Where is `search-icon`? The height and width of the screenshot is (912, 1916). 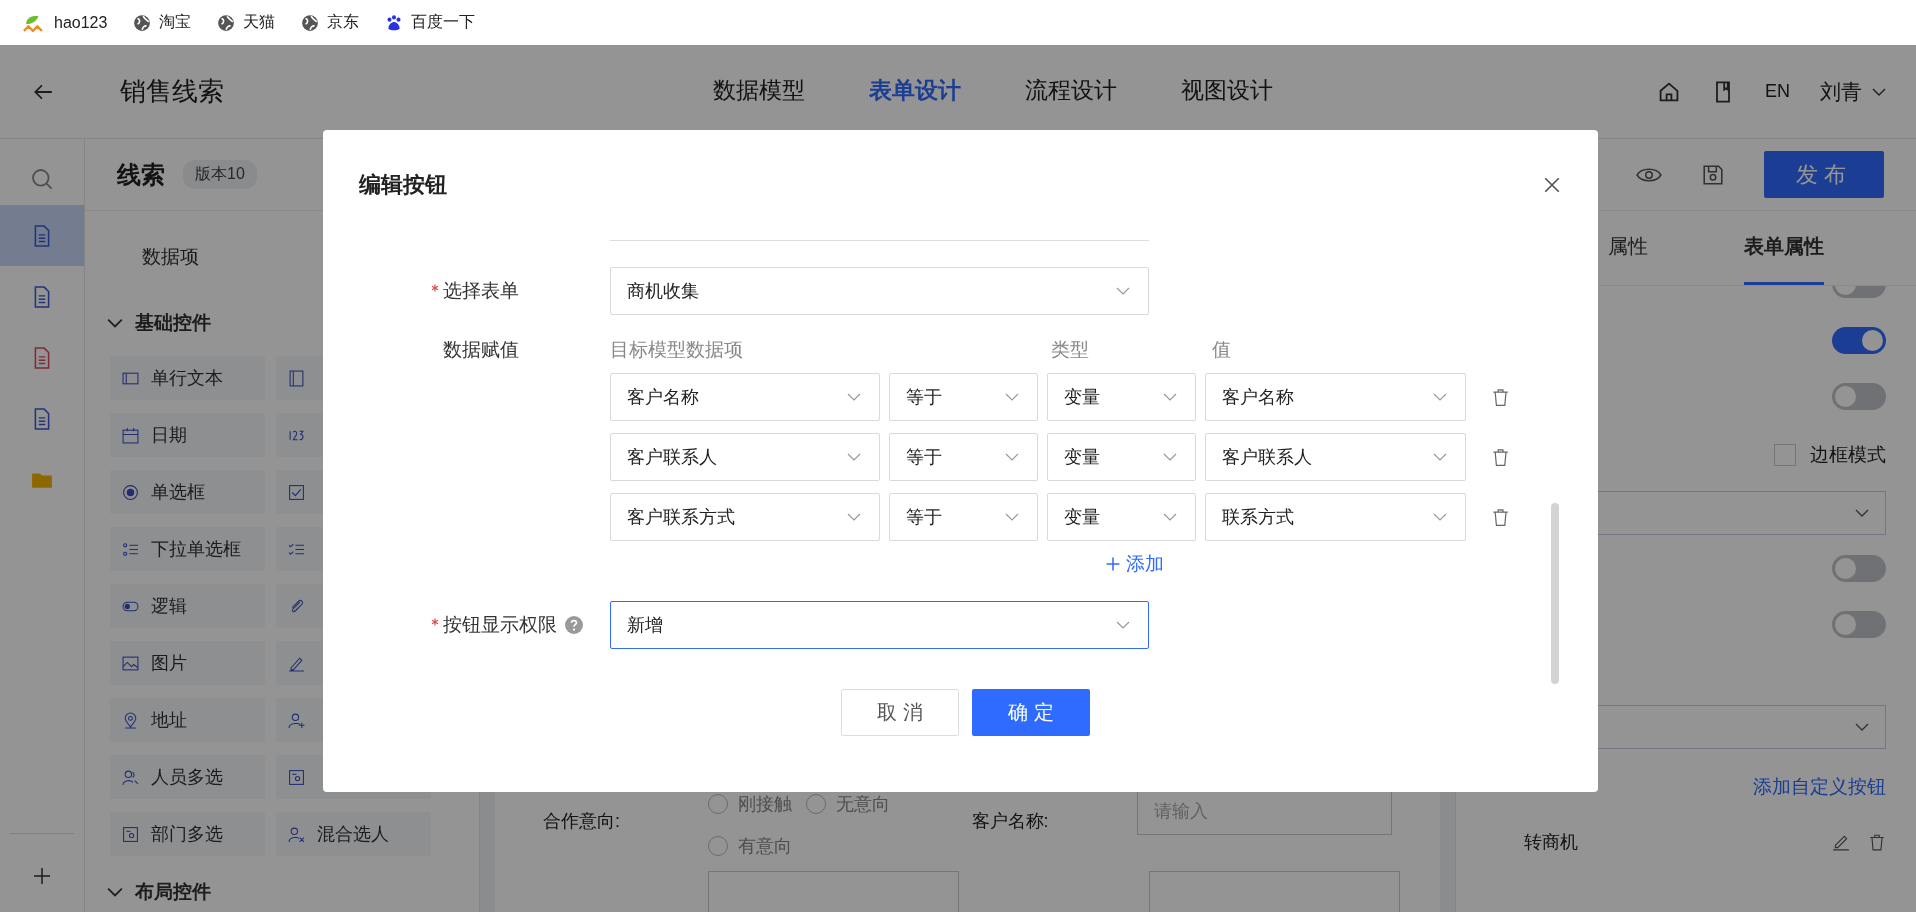
search-icon is located at coordinates (42, 179).